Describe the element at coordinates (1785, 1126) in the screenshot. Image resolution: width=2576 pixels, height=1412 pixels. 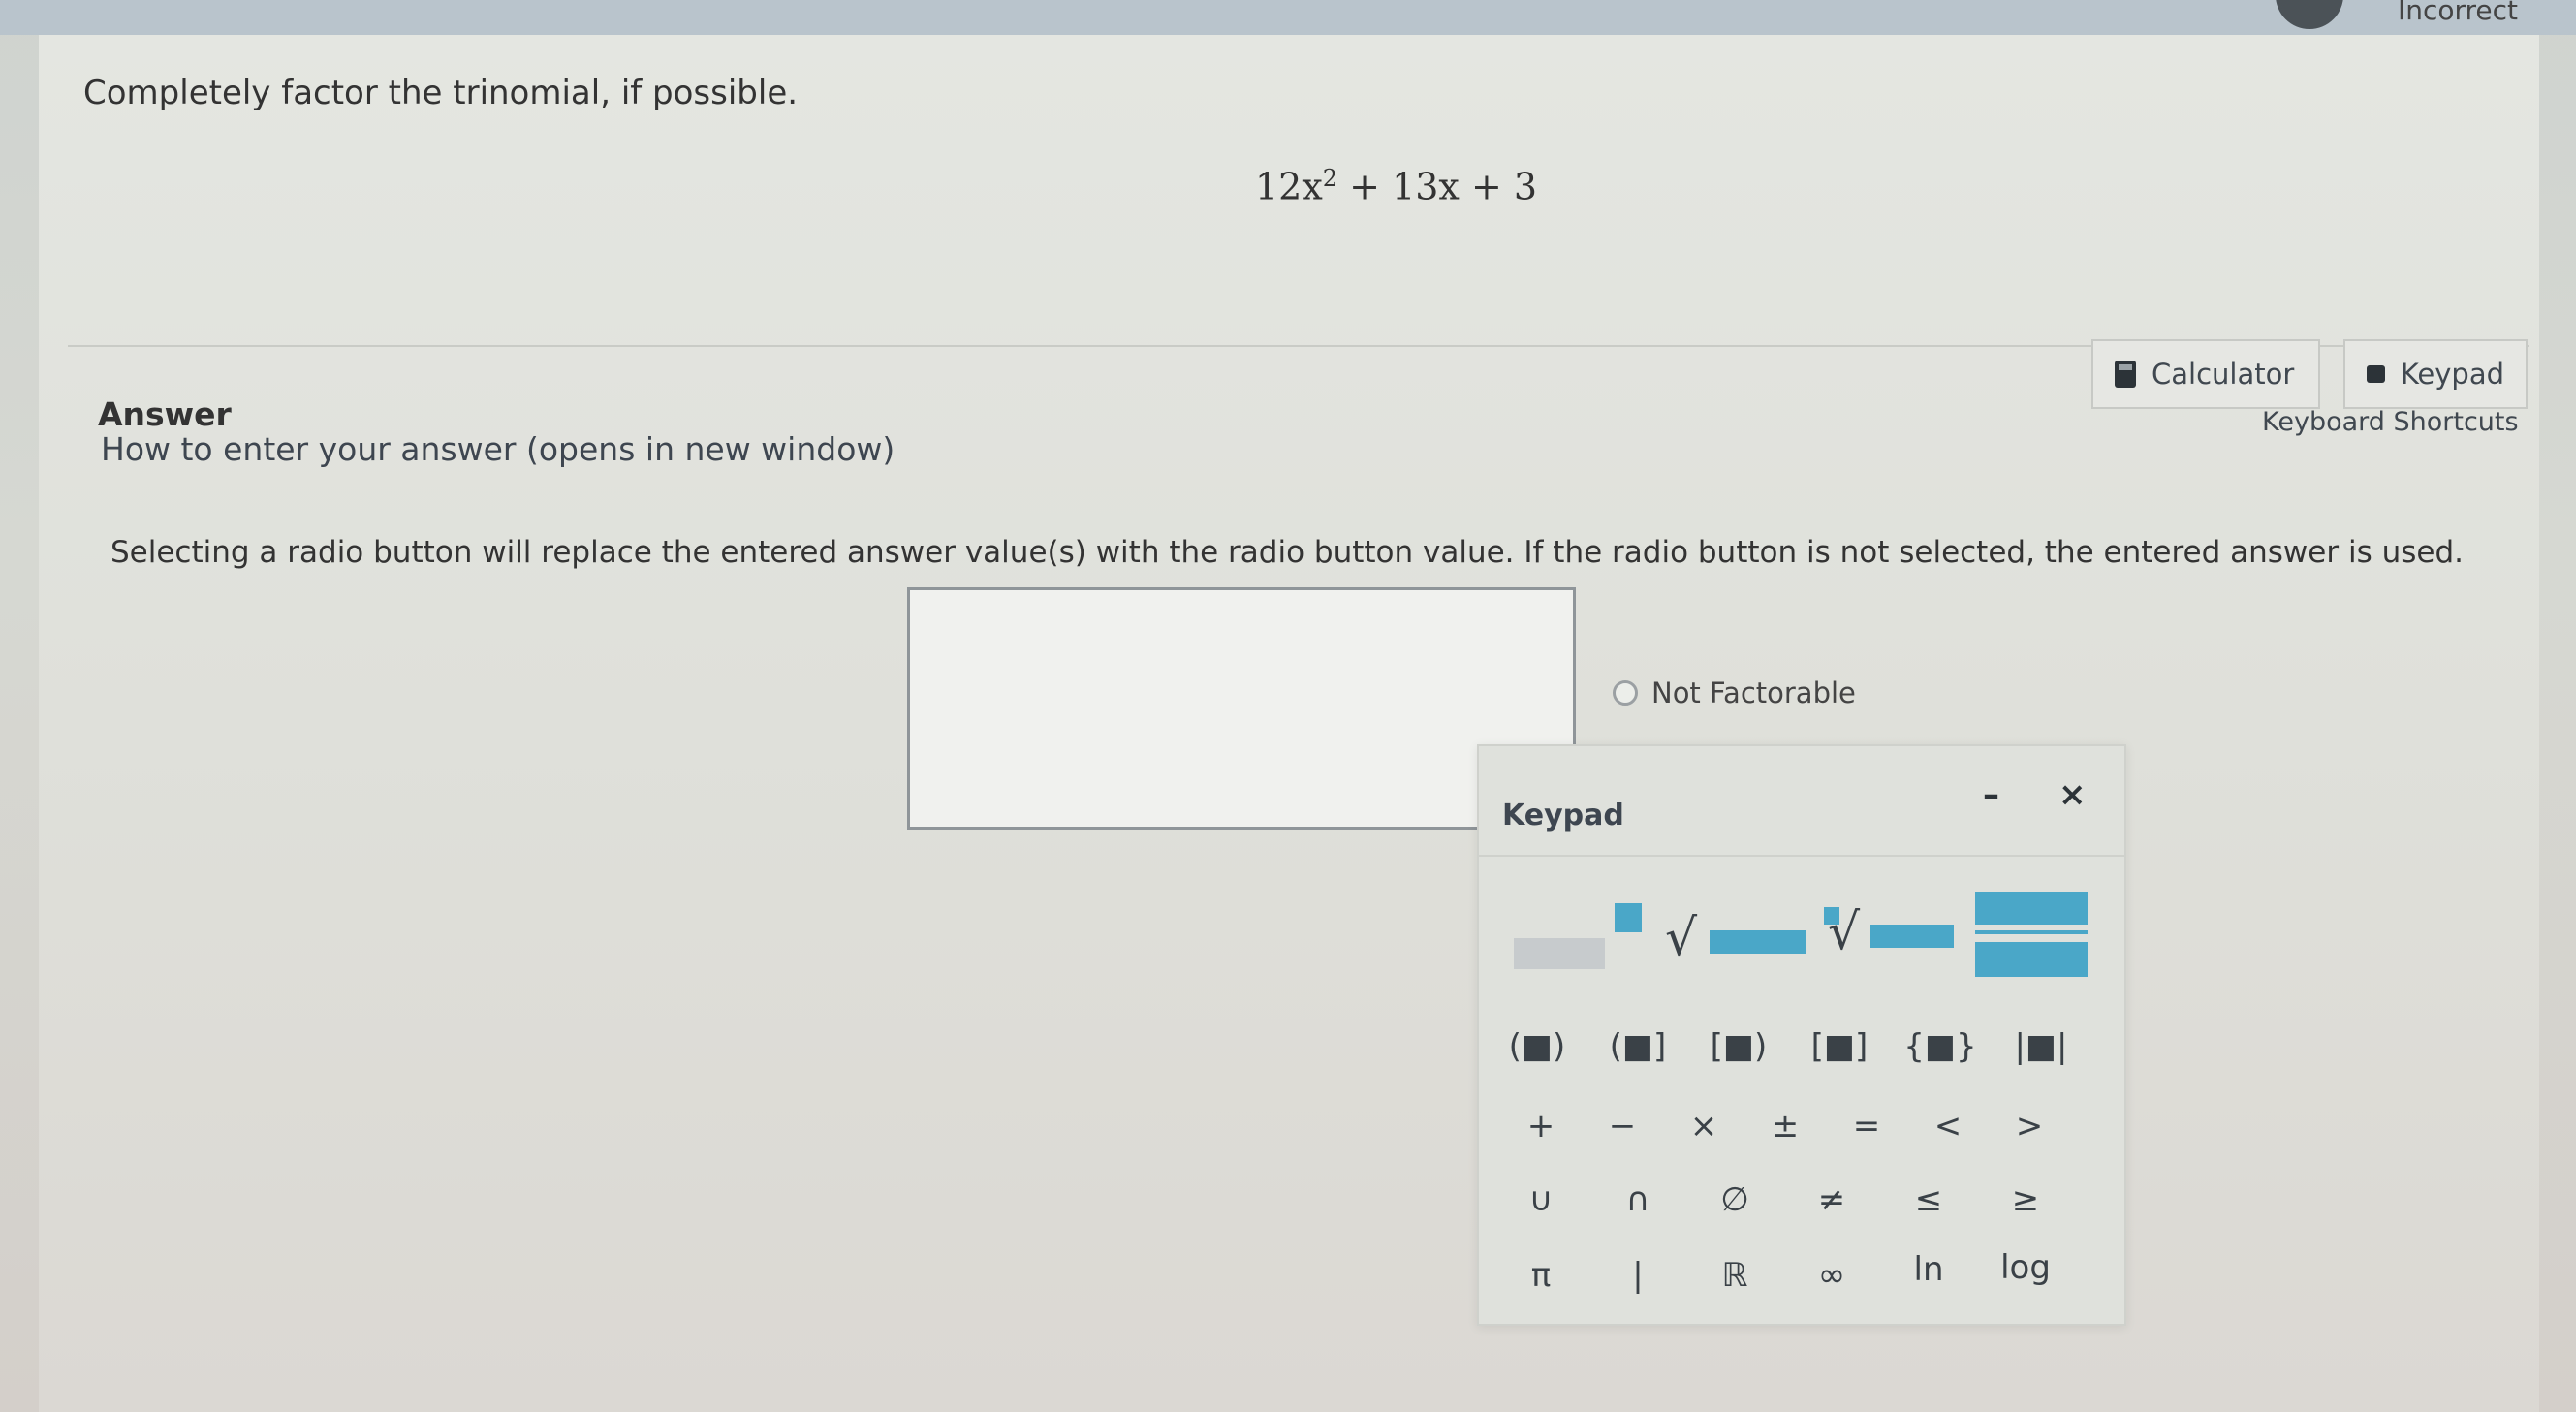
I see `plus-minus-key: ±` at that location.